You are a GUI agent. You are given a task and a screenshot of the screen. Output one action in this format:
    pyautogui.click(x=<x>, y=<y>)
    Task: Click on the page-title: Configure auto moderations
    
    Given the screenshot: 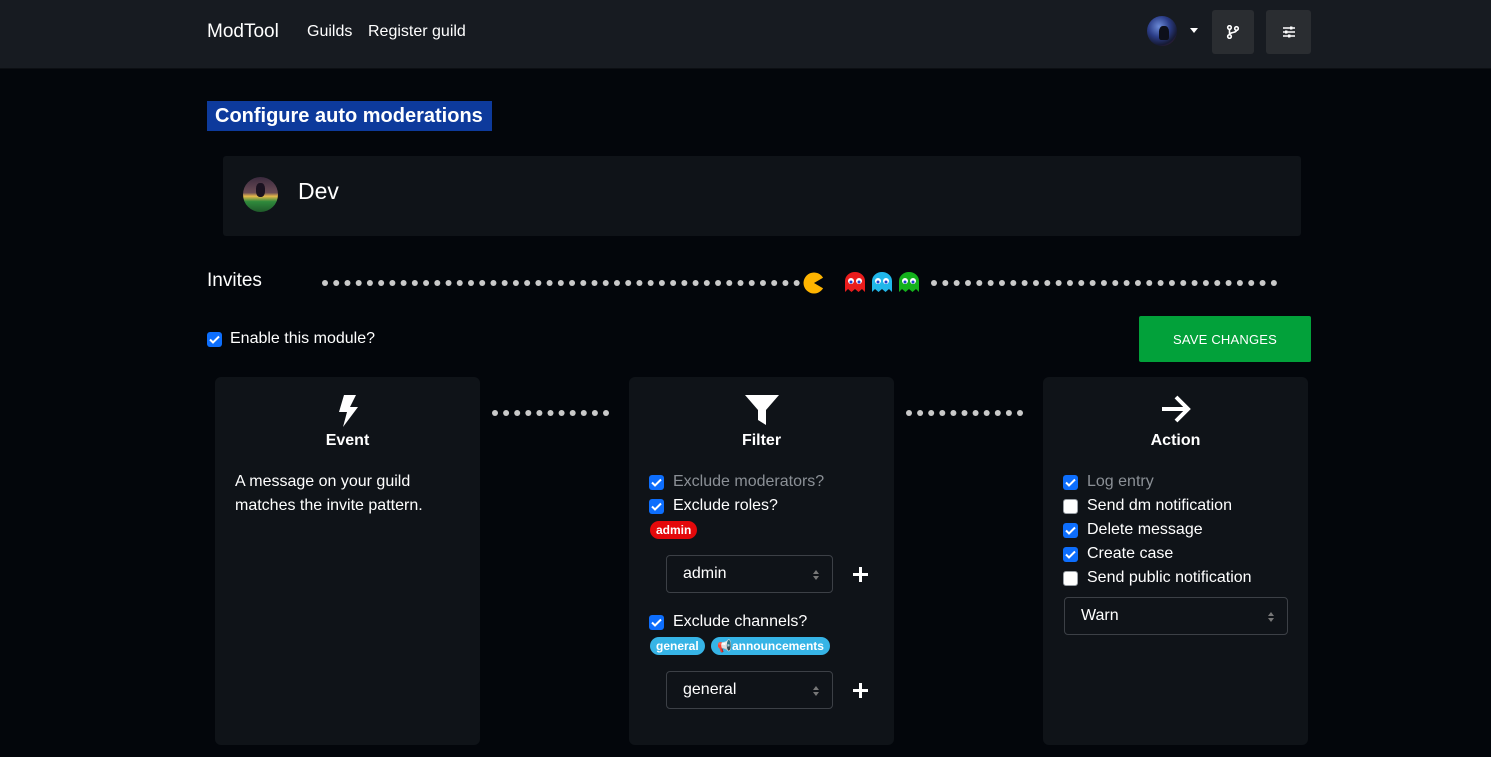 What is the action you would take?
    pyautogui.click(x=349, y=116)
    